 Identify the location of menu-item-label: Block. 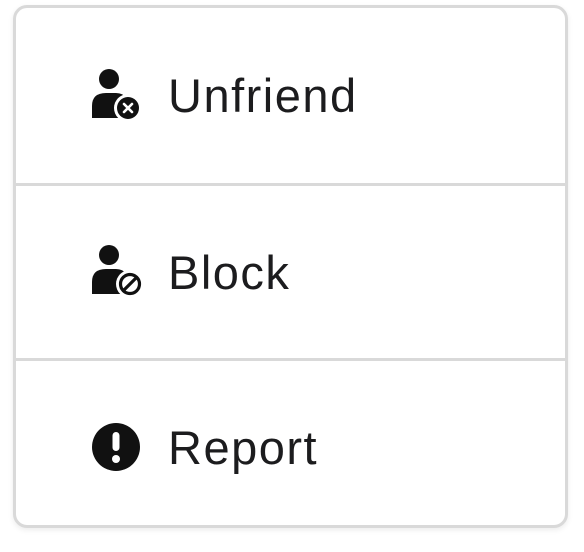
(229, 272).